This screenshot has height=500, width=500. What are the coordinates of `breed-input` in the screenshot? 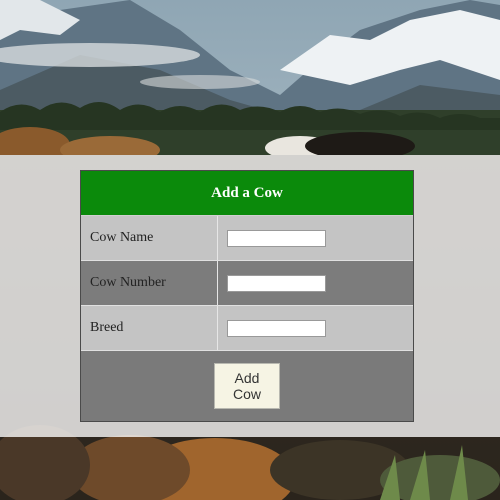 It's located at (276, 328).